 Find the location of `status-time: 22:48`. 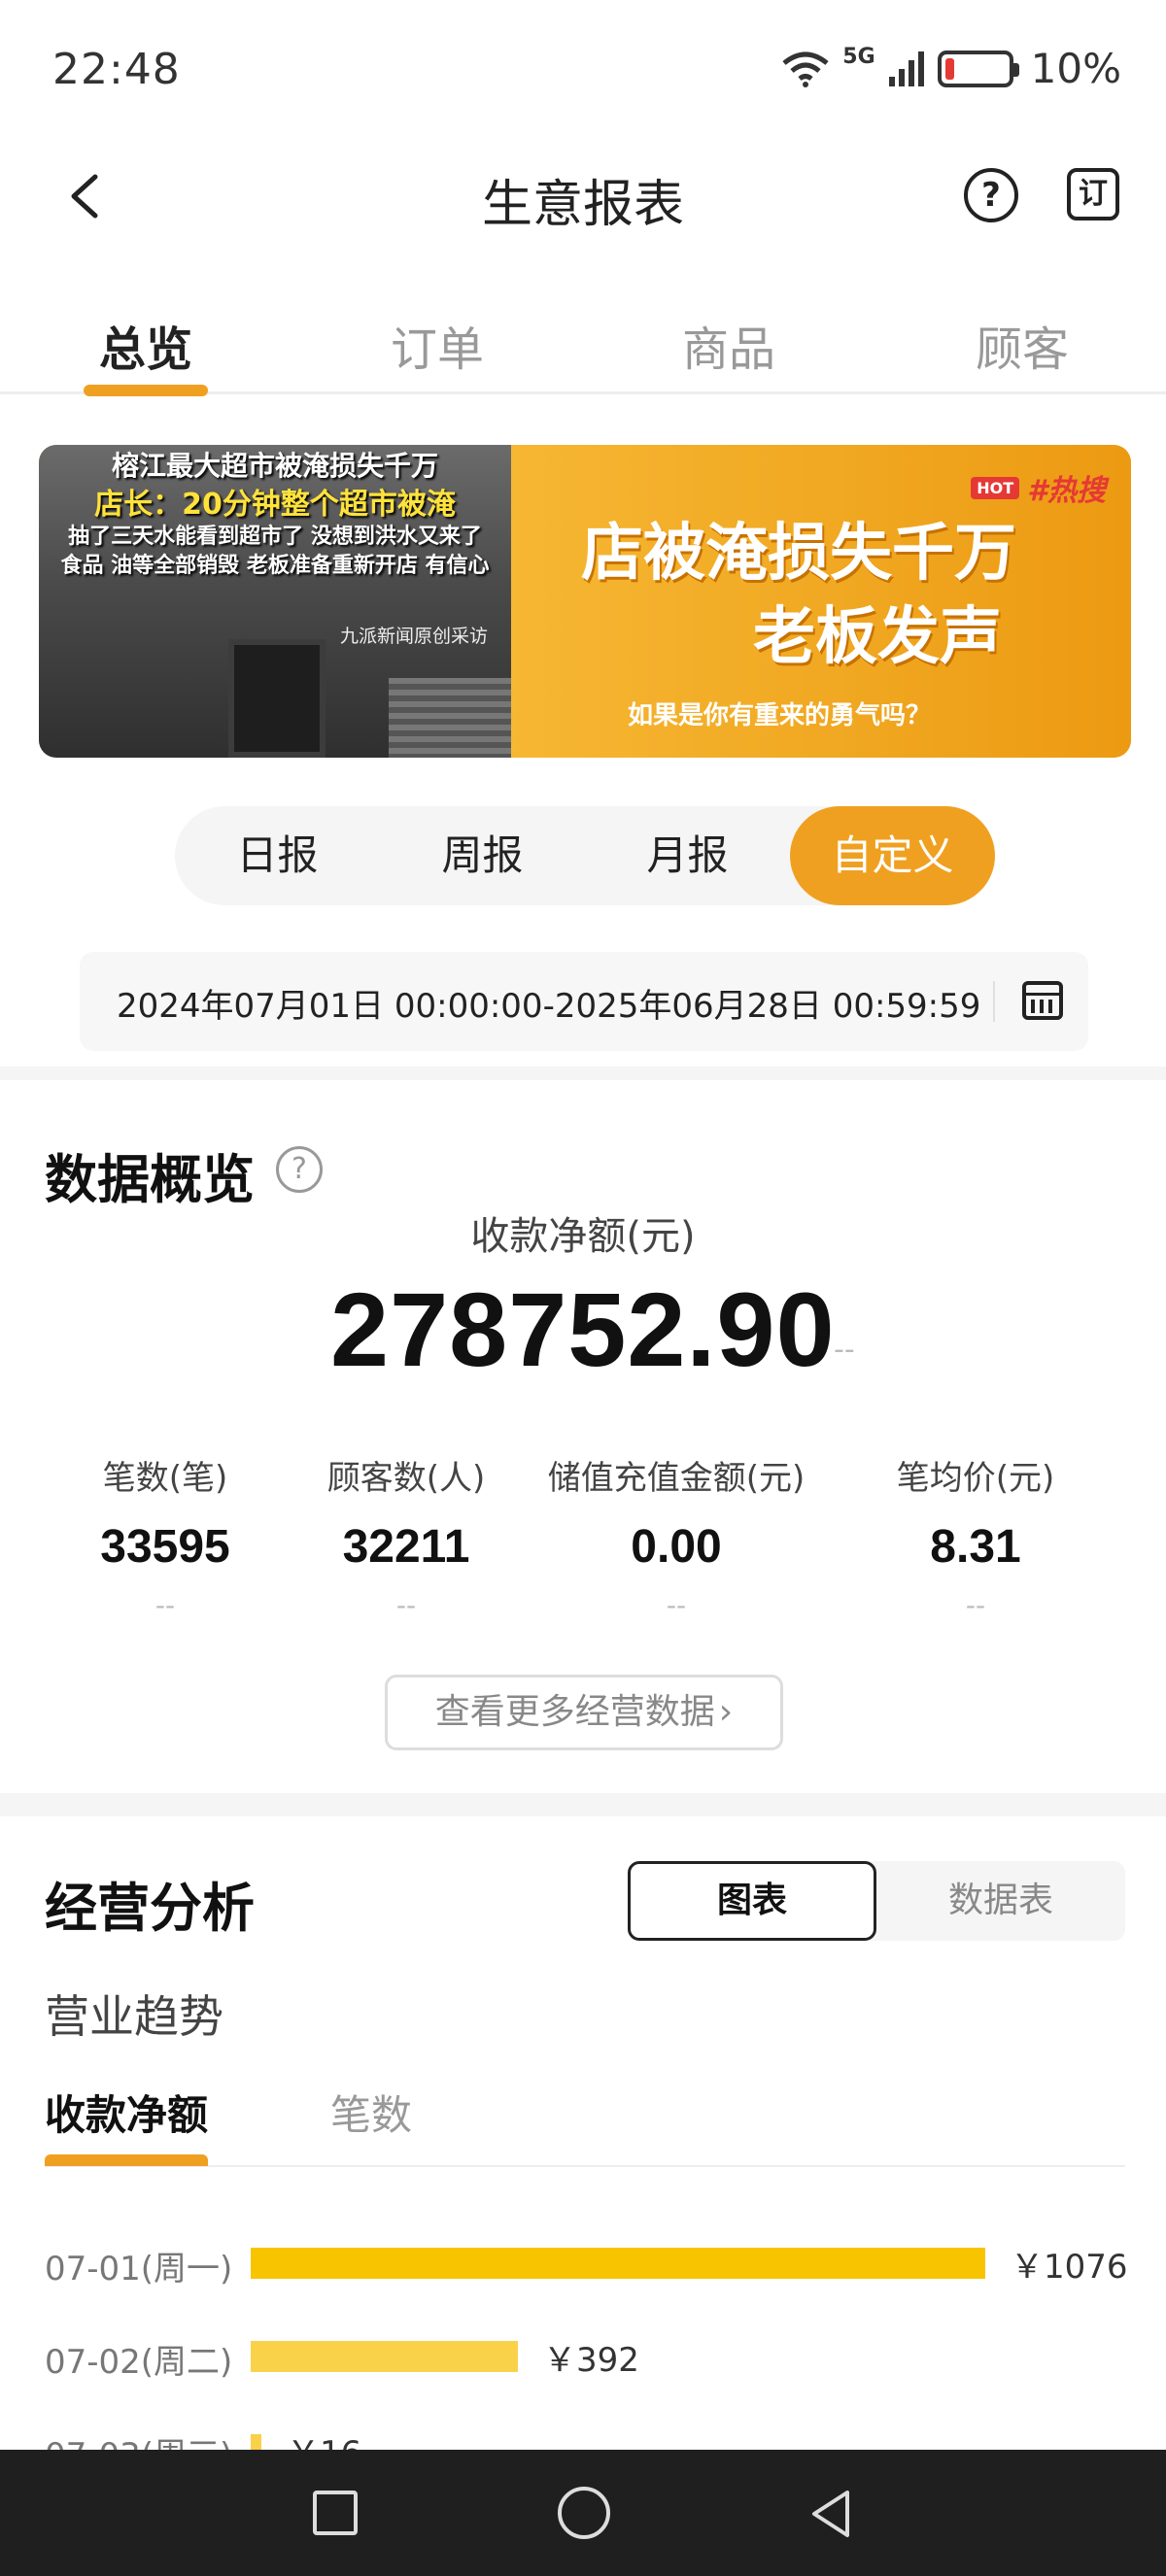

status-time: 22:48 is located at coordinates (116, 69).